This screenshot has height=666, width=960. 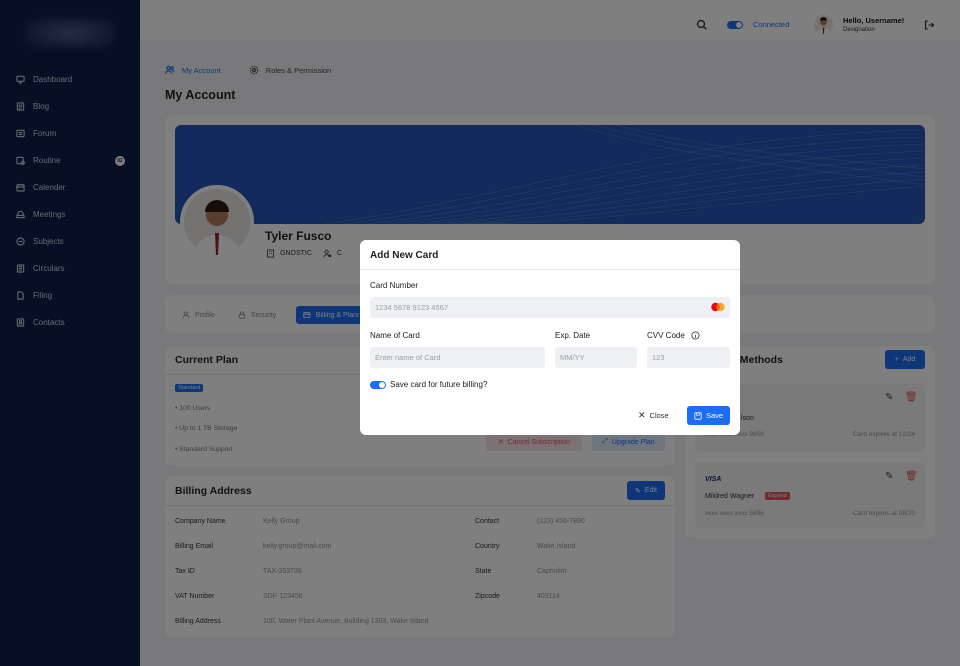 I want to click on button-label: Close, so click(x=659, y=415).